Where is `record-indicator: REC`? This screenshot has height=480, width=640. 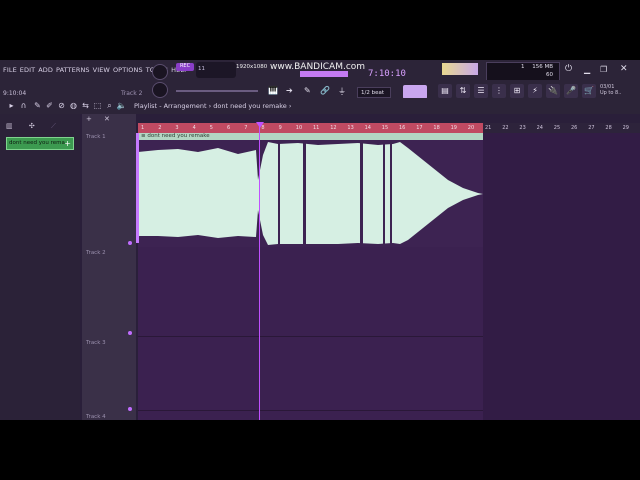
record-indicator: REC is located at coordinates (185, 67).